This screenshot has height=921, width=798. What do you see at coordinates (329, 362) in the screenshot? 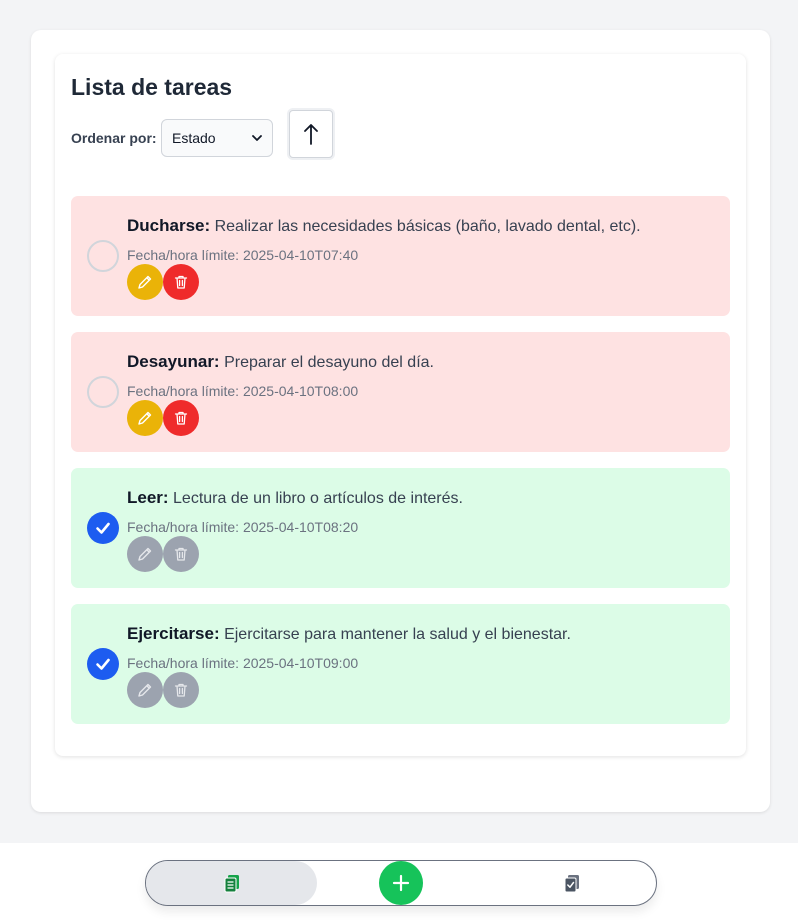
I see `task-description: Preparar el desayuno del día.` at bounding box center [329, 362].